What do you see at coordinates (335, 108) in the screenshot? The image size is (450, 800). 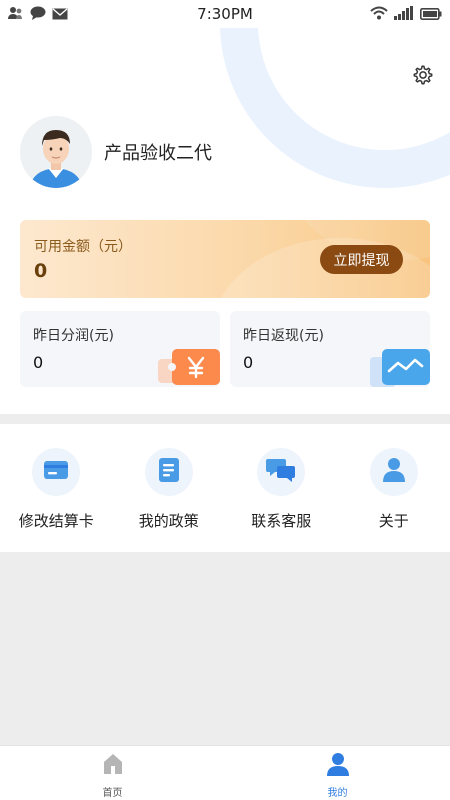 I see `decorative-circle` at bounding box center [335, 108].